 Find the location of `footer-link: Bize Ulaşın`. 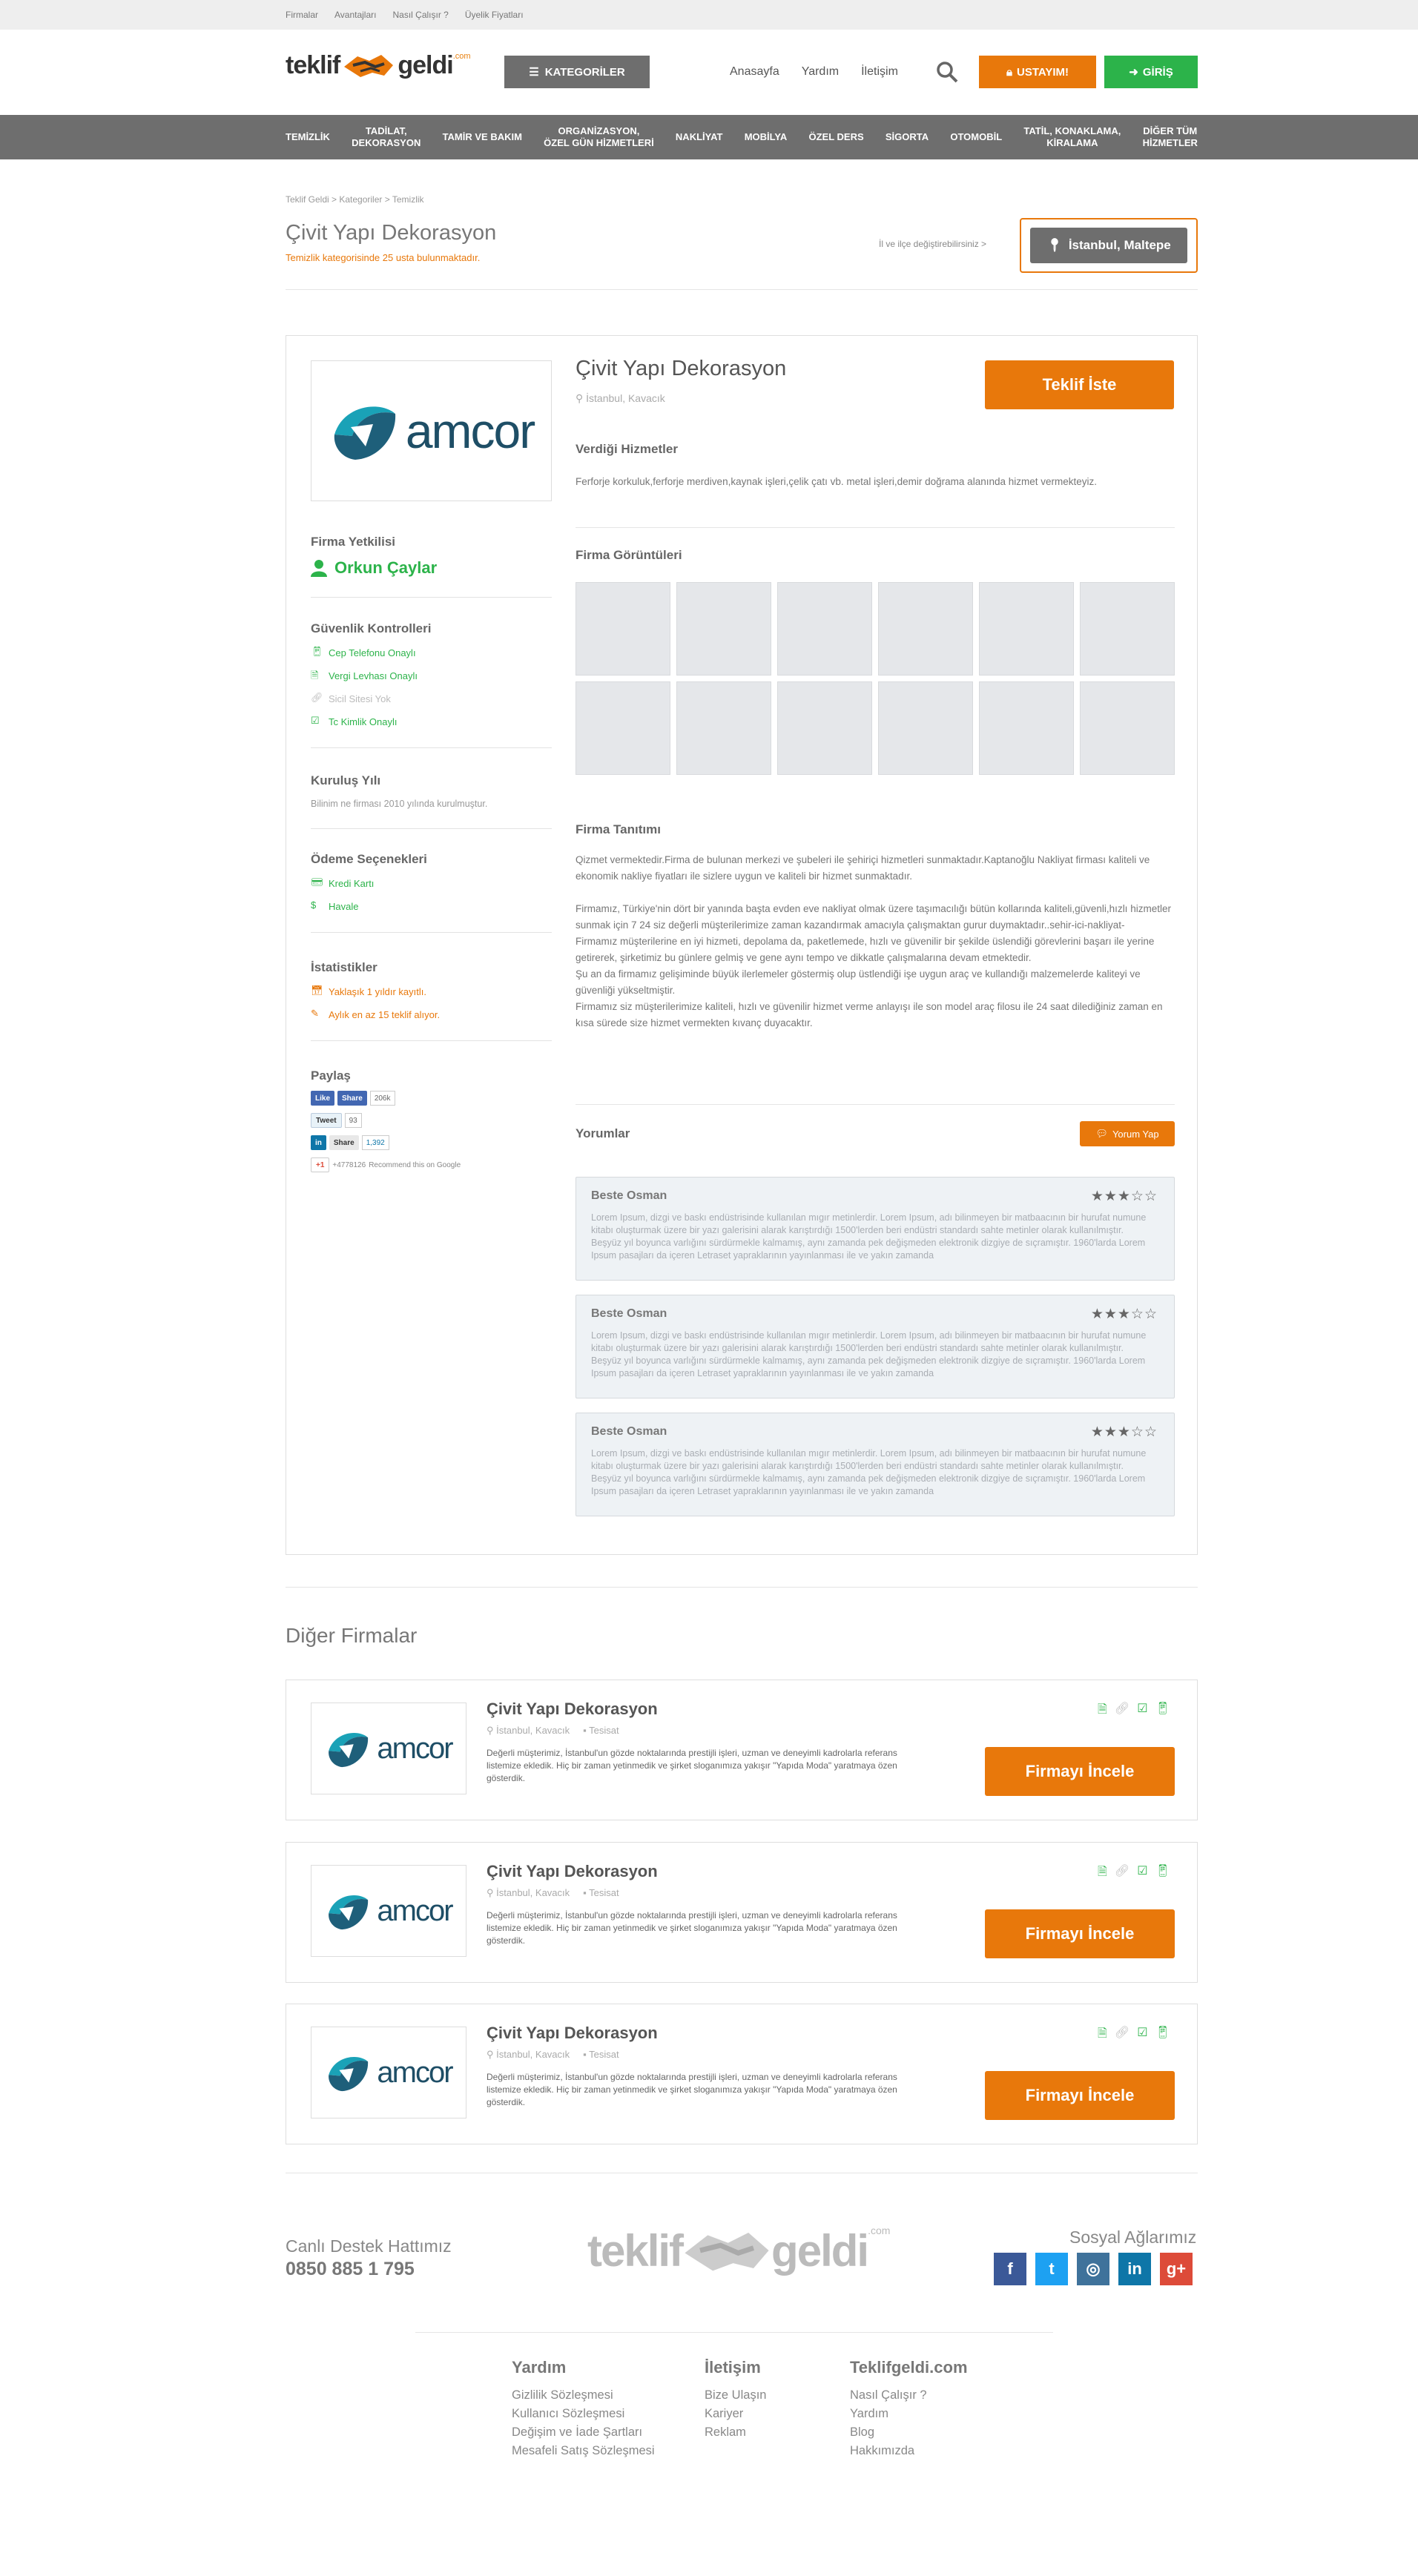

footer-link: Bize Ulaşın is located at coordinates (735, 2395).